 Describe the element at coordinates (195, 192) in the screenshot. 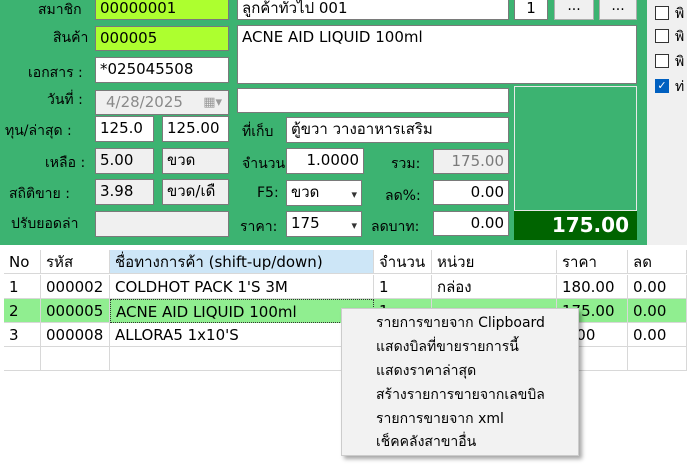

I see `sales-stat-unit-field: ขวด/เดื` at that location.